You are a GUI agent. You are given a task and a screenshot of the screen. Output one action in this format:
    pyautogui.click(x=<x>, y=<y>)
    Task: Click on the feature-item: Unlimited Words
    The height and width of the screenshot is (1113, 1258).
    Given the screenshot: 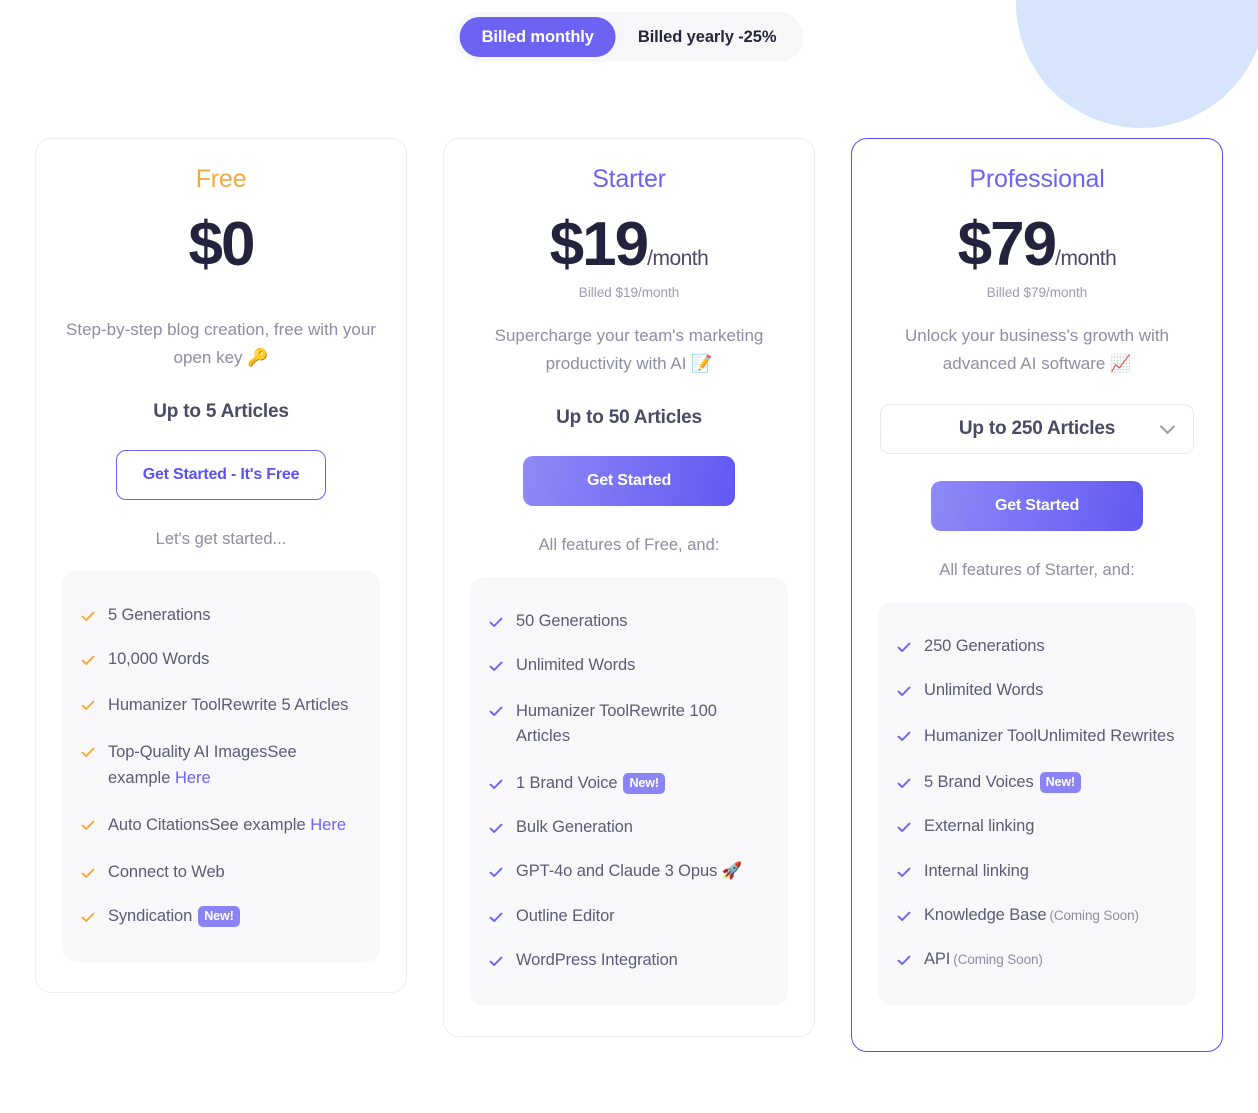 What is the action you would take?
    pyautogui.click(x=1037, y=690)
    